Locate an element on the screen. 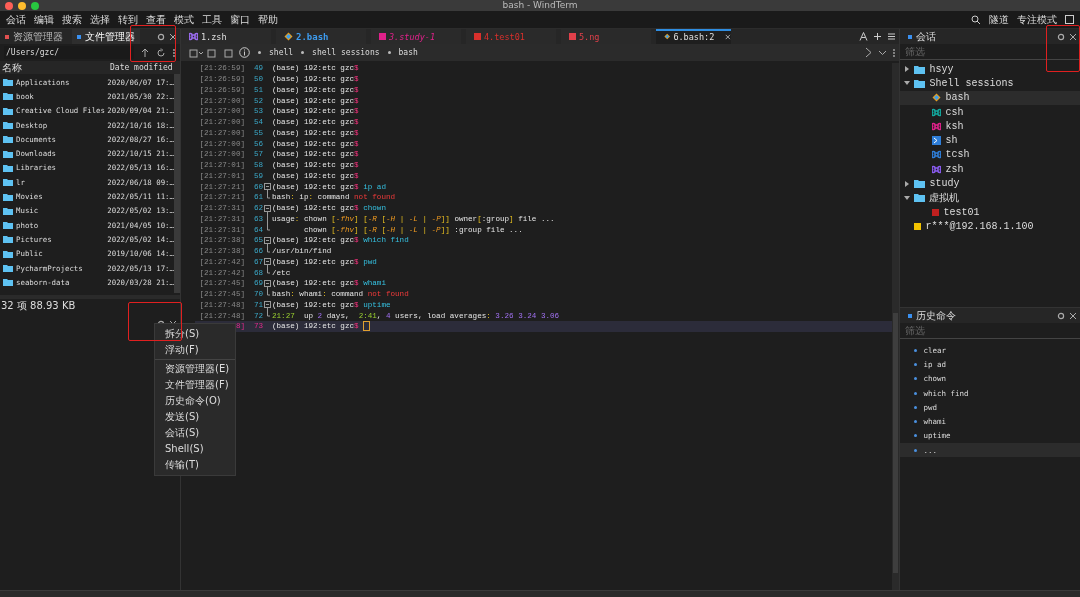  chevron-down-icon is located at coordinates (883, 52).